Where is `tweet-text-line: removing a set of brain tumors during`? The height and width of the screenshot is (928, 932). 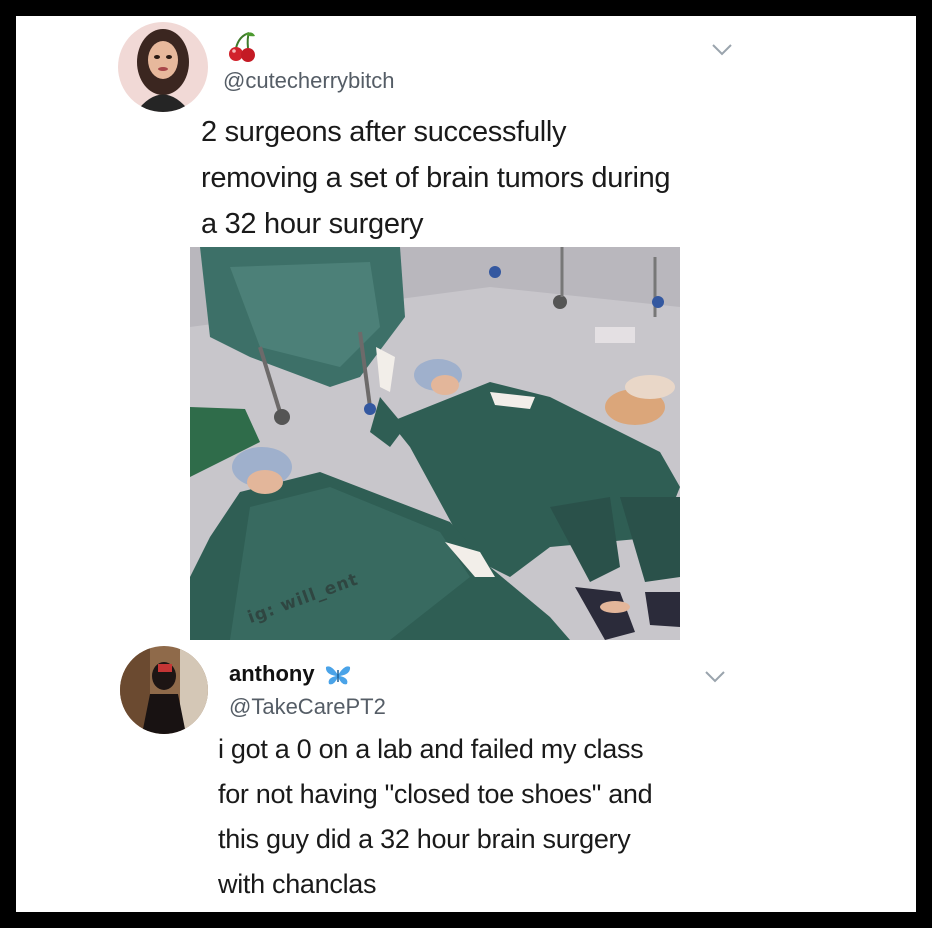
tweet-text-line: removing a set of brain tumors during is located at coordinates (436, 178).